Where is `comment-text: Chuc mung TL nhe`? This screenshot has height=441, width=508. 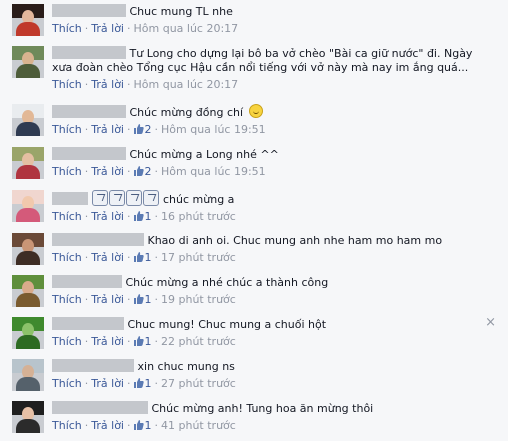
comment-text: Chuc mung TL nhe is located at coordinates (181, 11).